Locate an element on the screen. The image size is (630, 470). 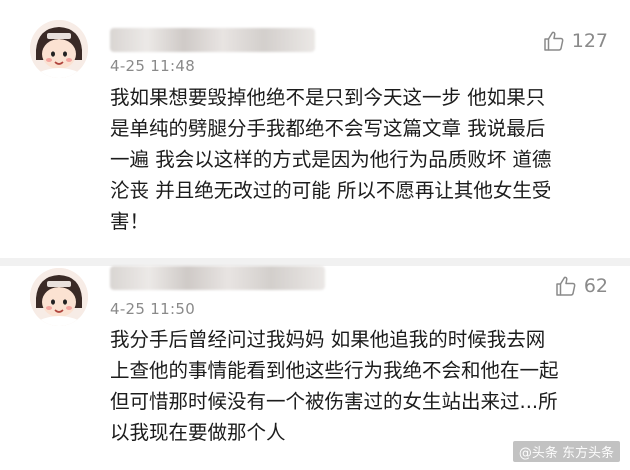
like-button: 127 is located at coordinates (575, 41).